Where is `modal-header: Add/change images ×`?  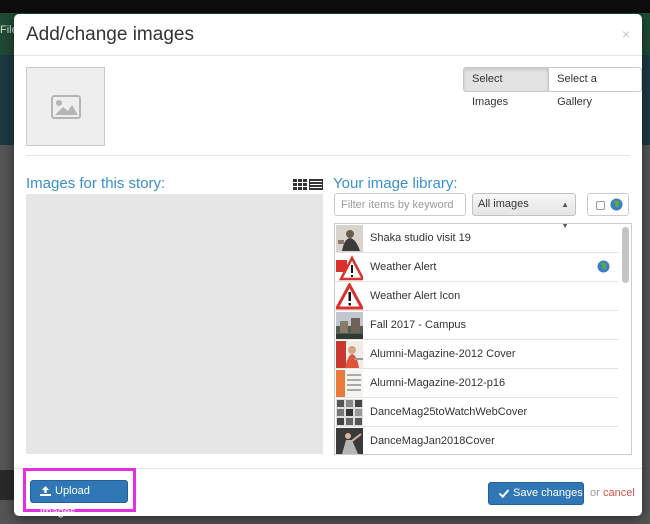
modal-header: Add/change images × is located at coordinates (328, 35).